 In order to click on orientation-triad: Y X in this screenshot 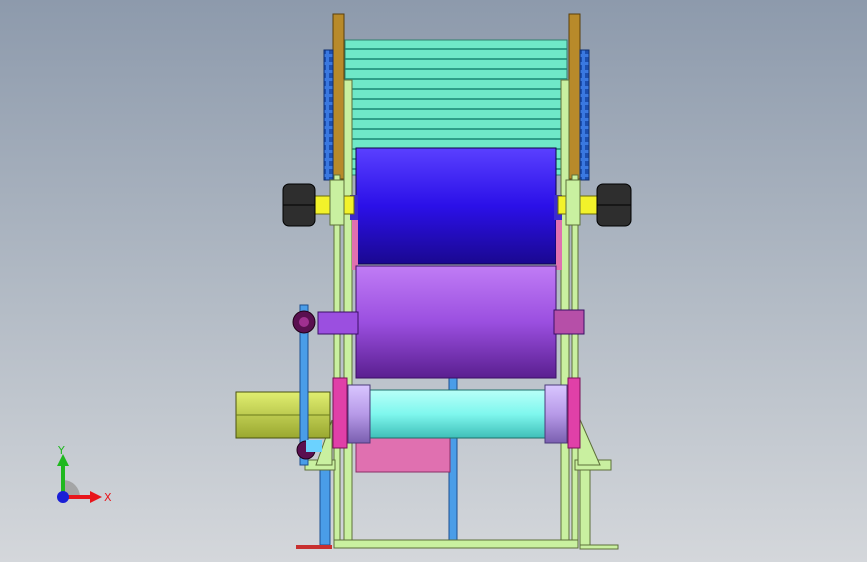, I will do `click(84, 474)`.